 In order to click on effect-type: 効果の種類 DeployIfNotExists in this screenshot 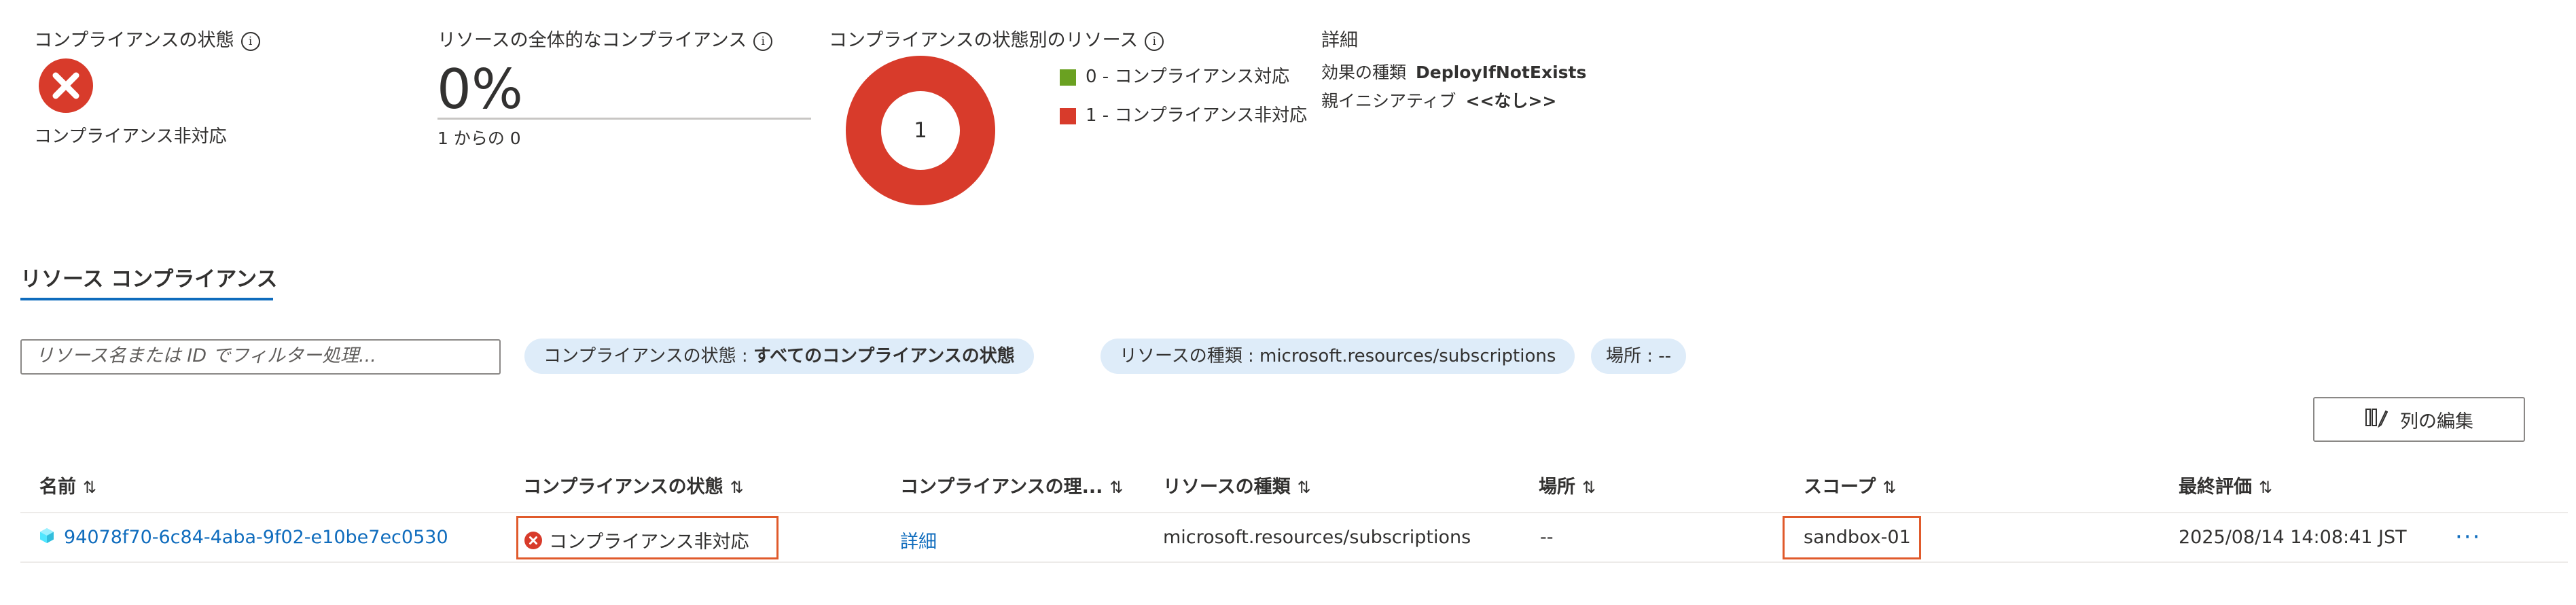, I will do `click(1454, 72)`.